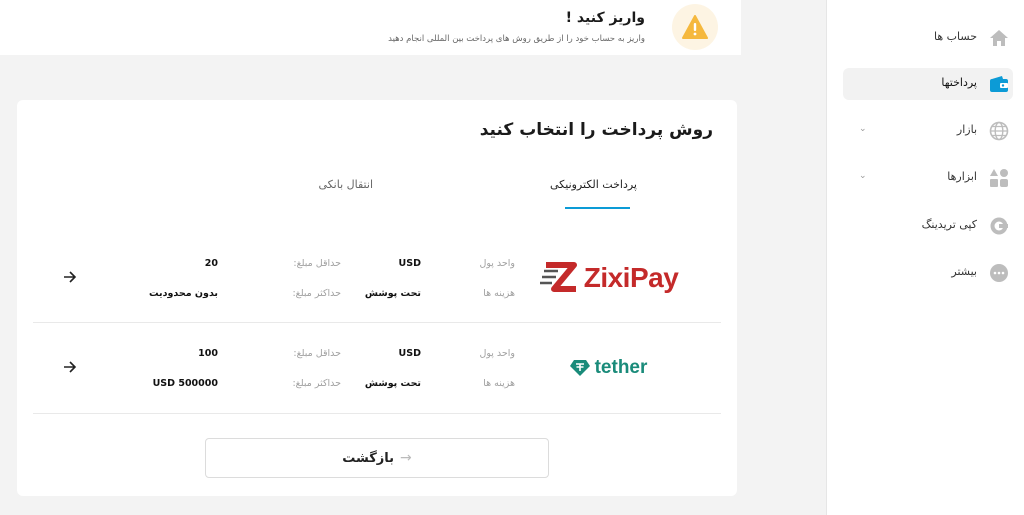  I want to click on sidebar-item-label: کپی تریدینگ, so click(949, 224).